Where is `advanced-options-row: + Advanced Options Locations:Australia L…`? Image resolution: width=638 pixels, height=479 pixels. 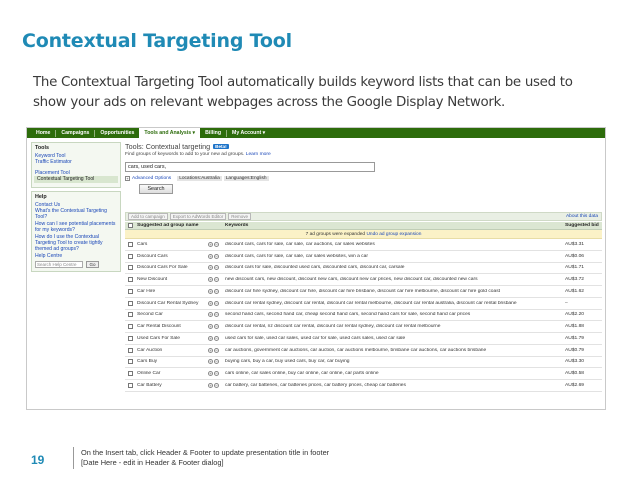
advanced-options-row: + Advanced Options Locations:Australia L… is located at coordinates (363, 178).